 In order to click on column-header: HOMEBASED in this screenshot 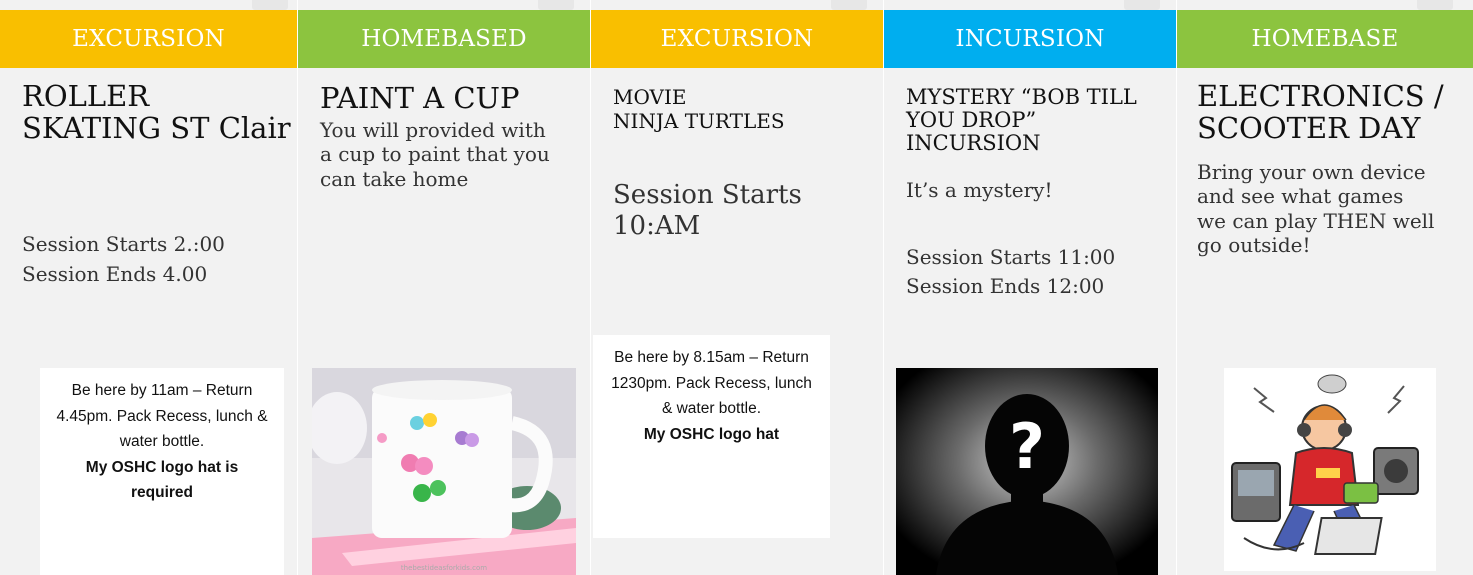, I will do `click(444, 39)`.